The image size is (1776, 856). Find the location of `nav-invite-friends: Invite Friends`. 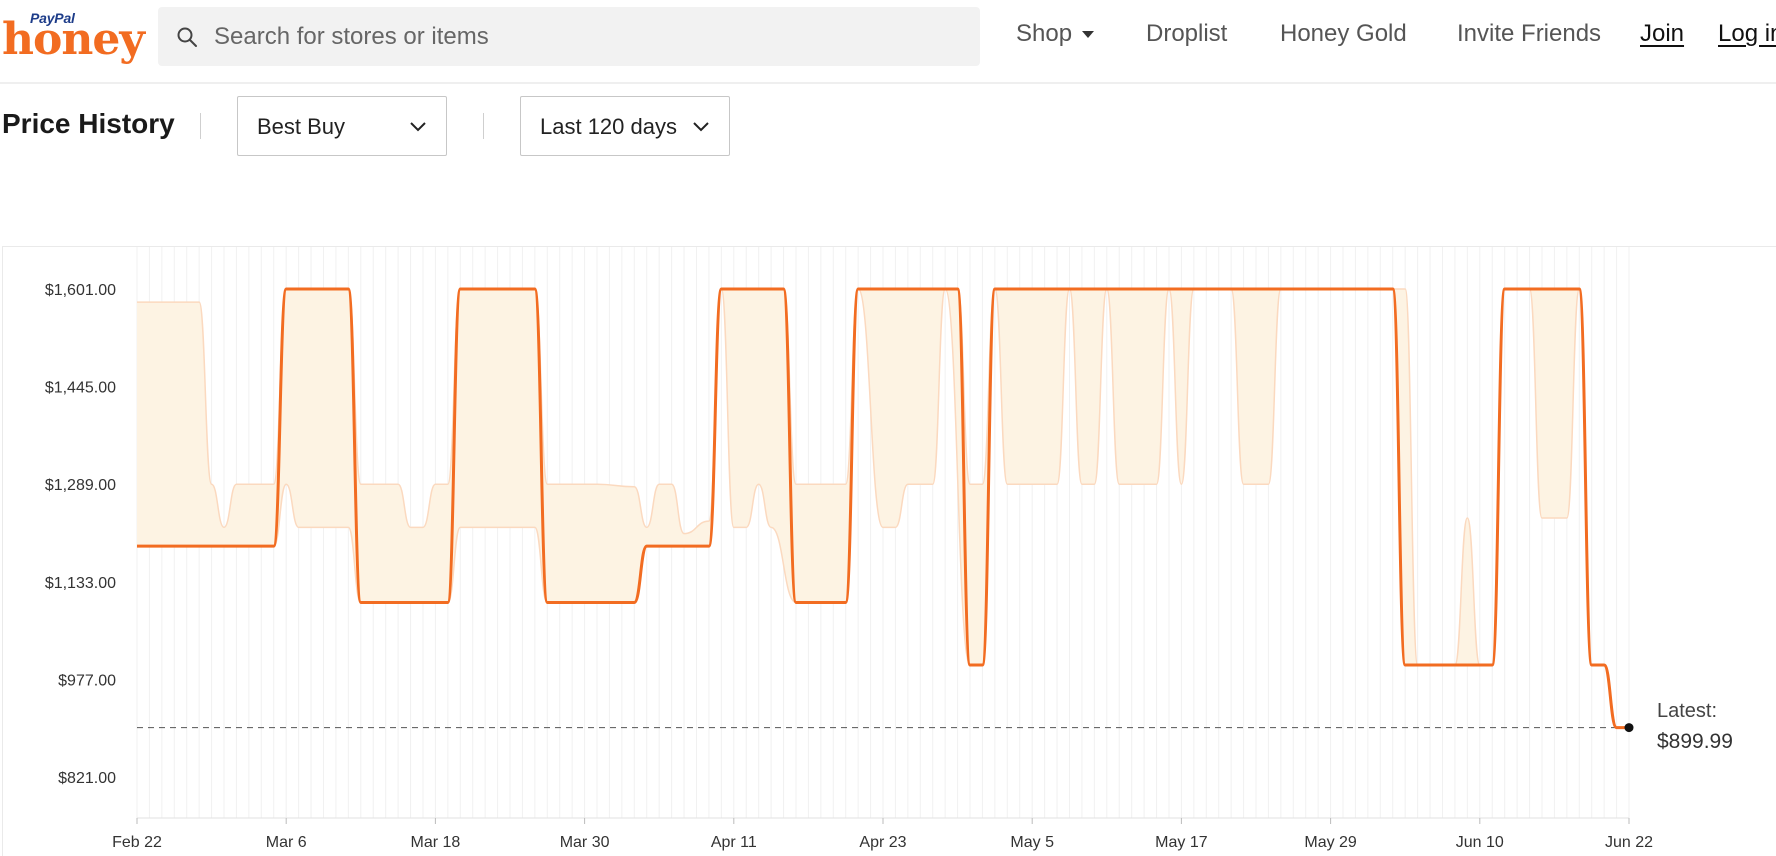

nav-invite-friends: Invite Friends is located at coordinates (1529, 34).